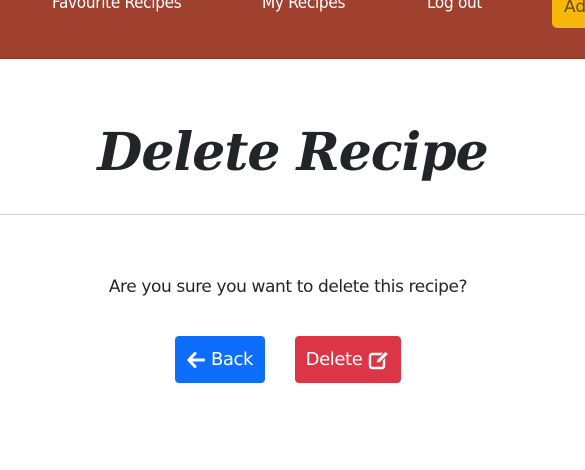 The height and width of the screenshot is (470, 585). What do you see at coordinates (292, 29) in the screenshot?
I see `navbar: Favourite Recipes My Recipes Log out Ad` at bounding box center [292, 29].